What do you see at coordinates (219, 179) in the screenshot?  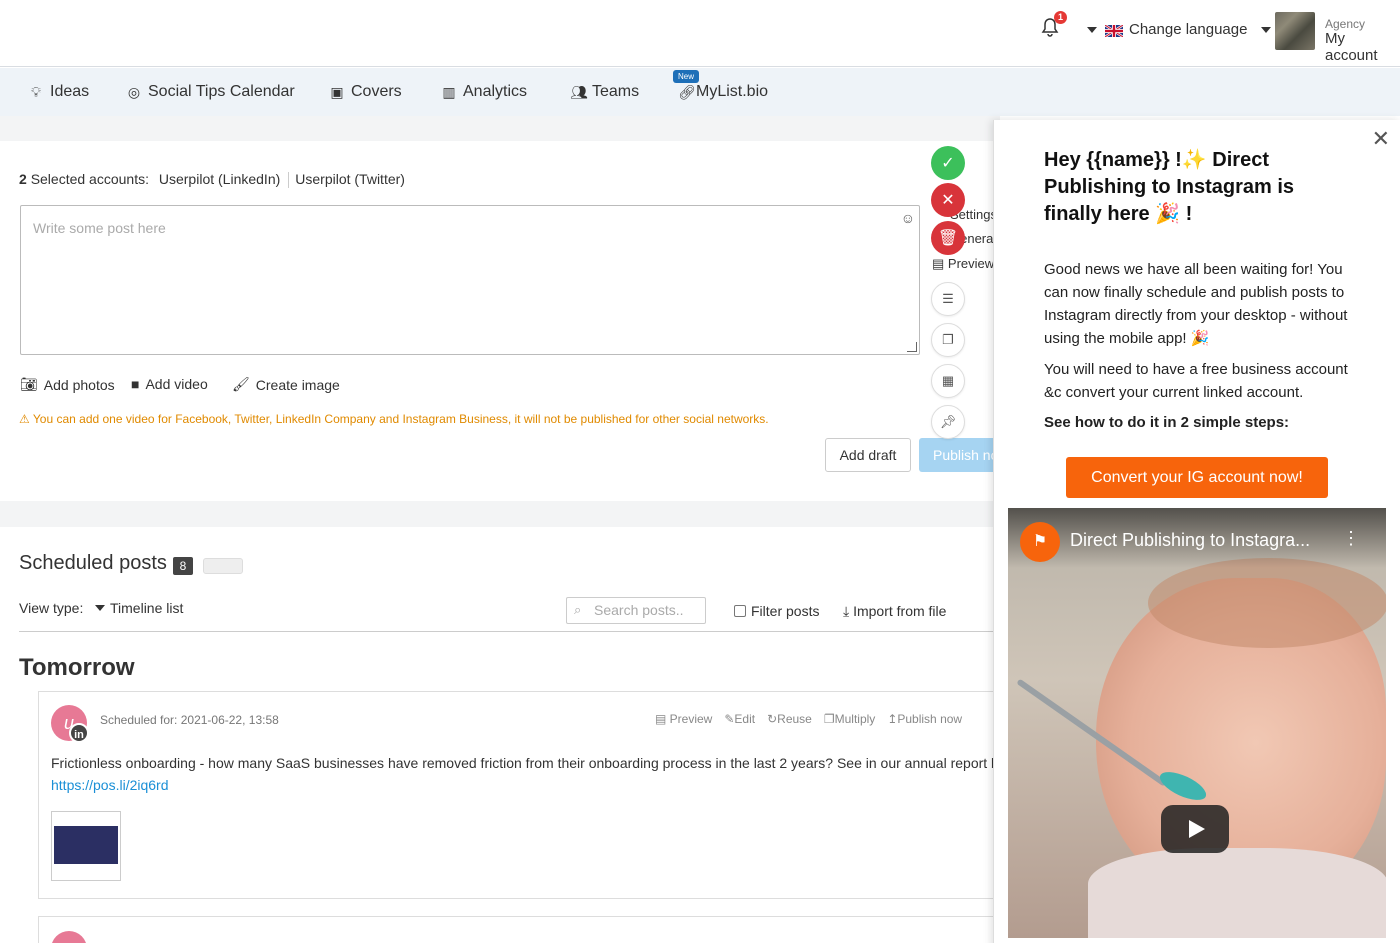 I see `account-chip-linkedin: Userpilot (LinkedIn)` at bounding box center [219, 179].